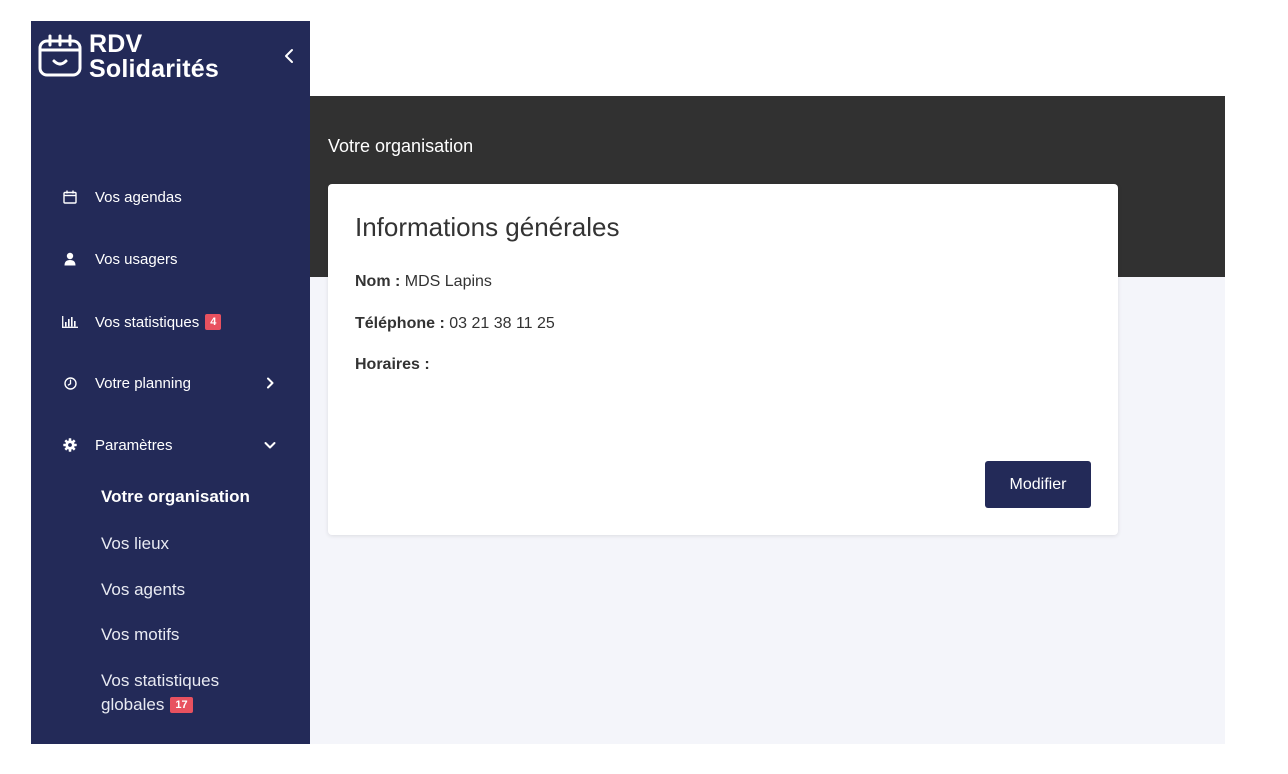 The width and height of the screenshot is (1288, 774). I want to click on info-horaires-label: Horaires :, so click(392, 364).